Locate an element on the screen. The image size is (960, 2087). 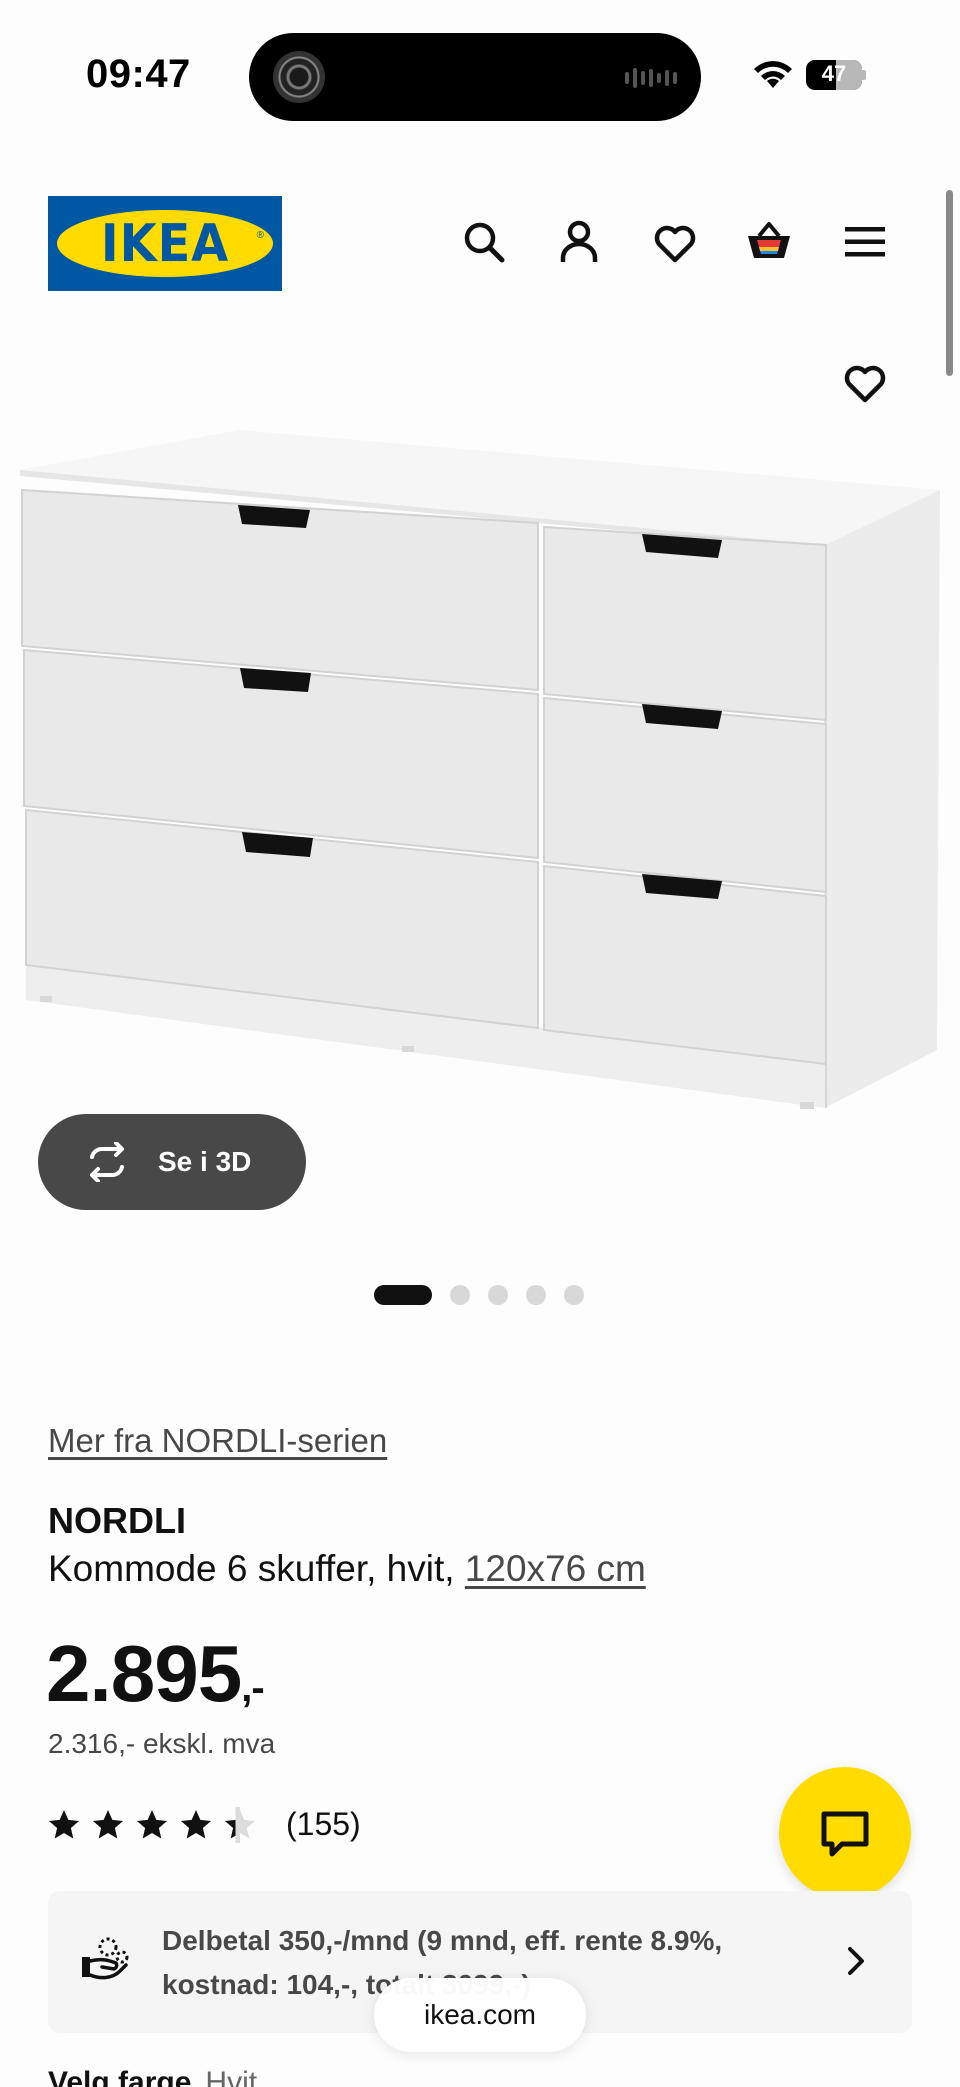
chat-button is located at coordinates (845, 1833).